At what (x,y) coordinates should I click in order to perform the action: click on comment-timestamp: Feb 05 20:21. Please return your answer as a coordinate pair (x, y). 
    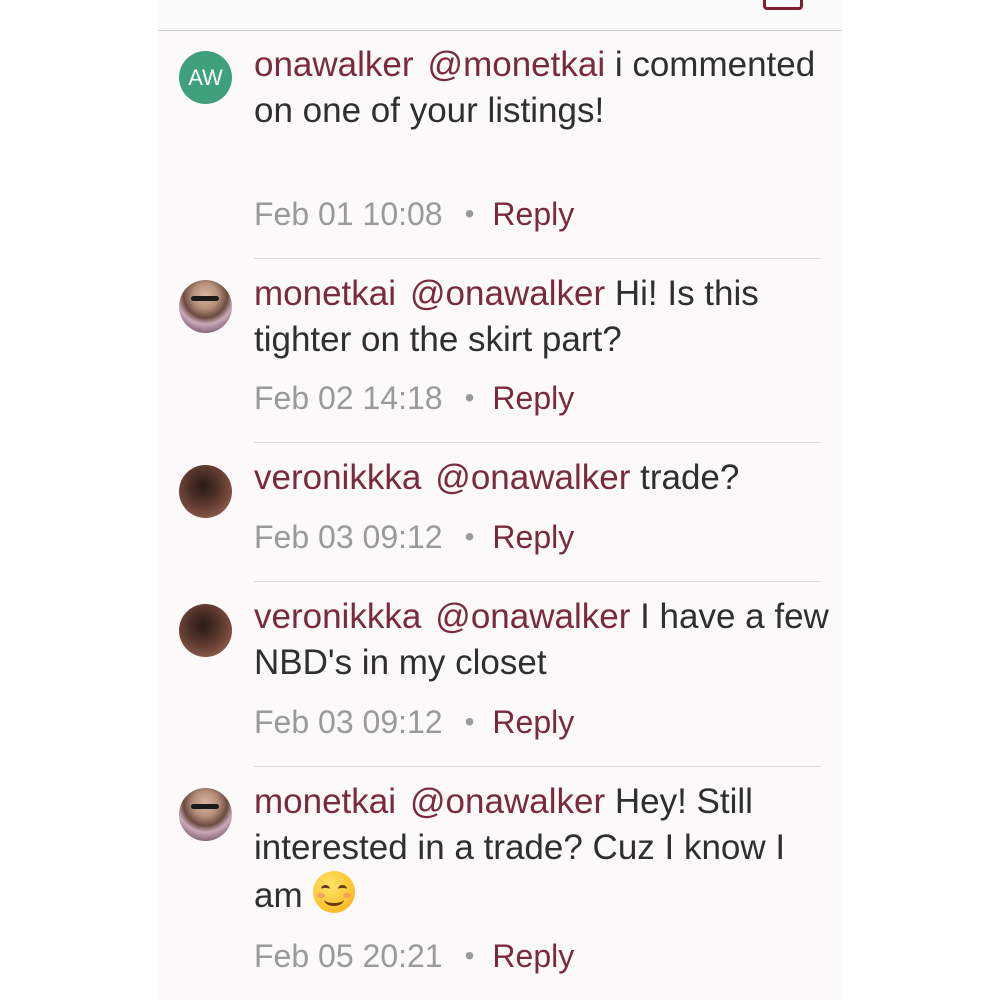
    Looking at the image, I should click on (348, 956).